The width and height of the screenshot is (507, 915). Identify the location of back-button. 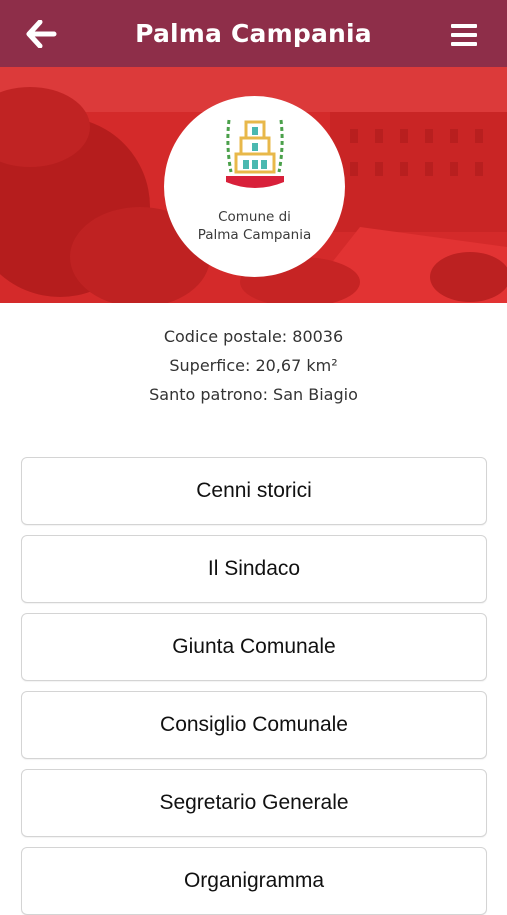
(43, 34).